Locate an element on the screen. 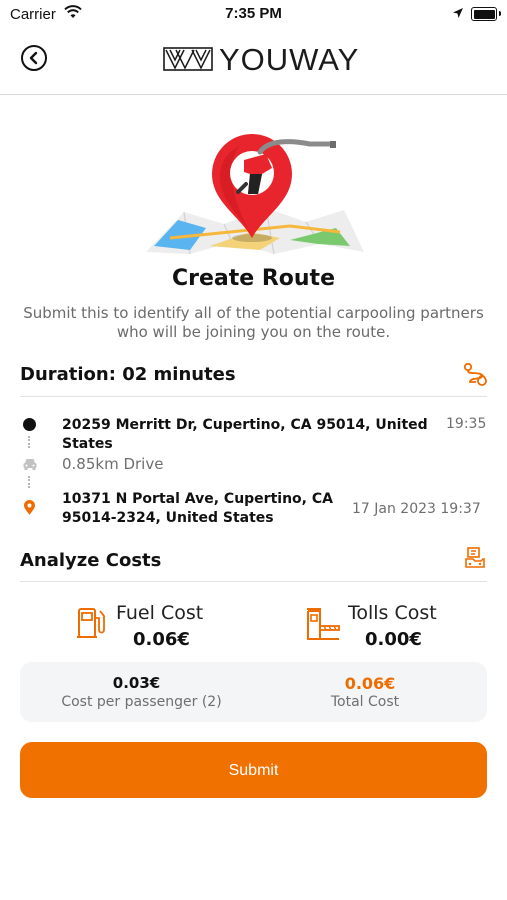  origin-dot-icon is located at coordinates (29, 424).